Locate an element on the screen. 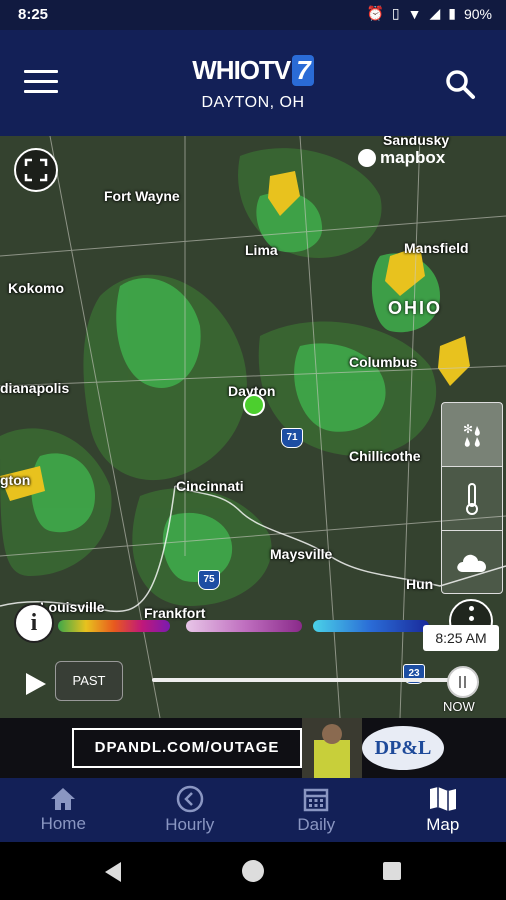 The width and height of the screenshot is (506, 900). mapbox-attribution: mapbox is located at coordinates (401, 158).